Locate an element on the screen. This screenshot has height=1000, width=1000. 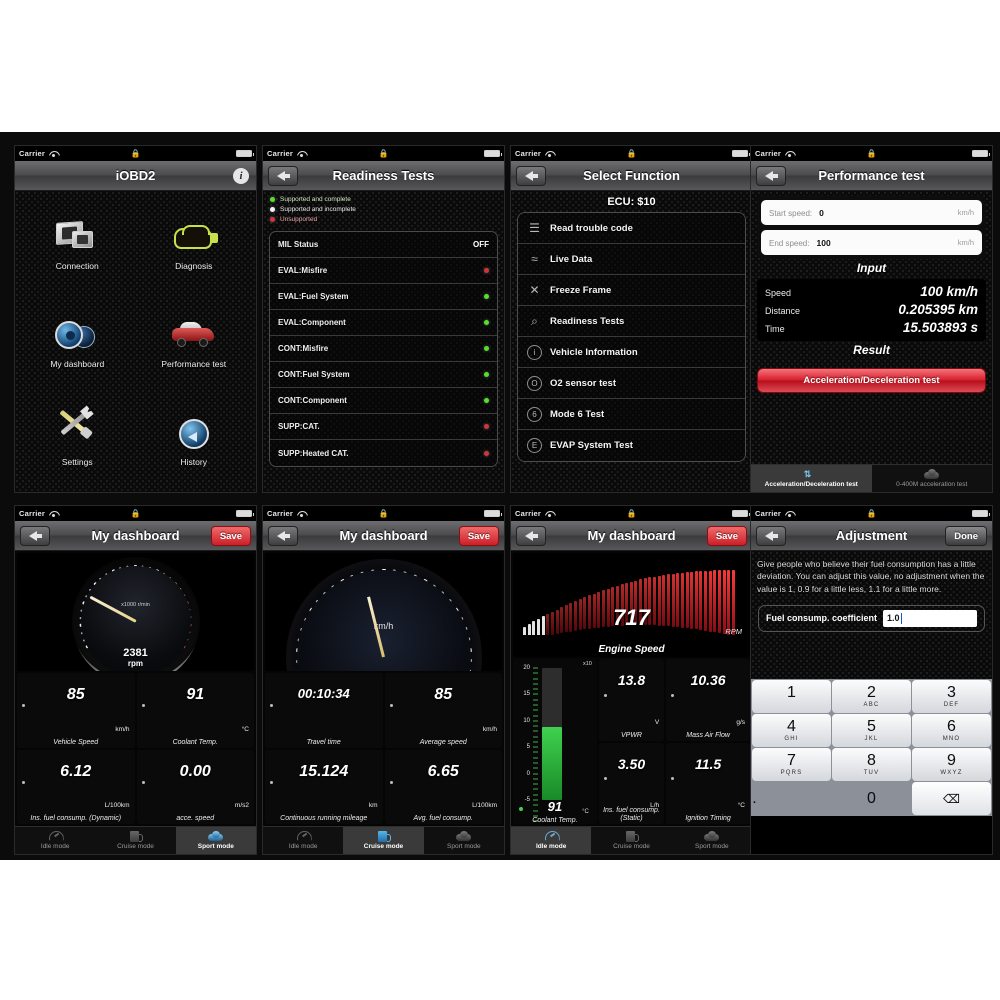
cell-acce-speed: 0.00 m/s2 acce. speed is located at coordinates (195, 786).